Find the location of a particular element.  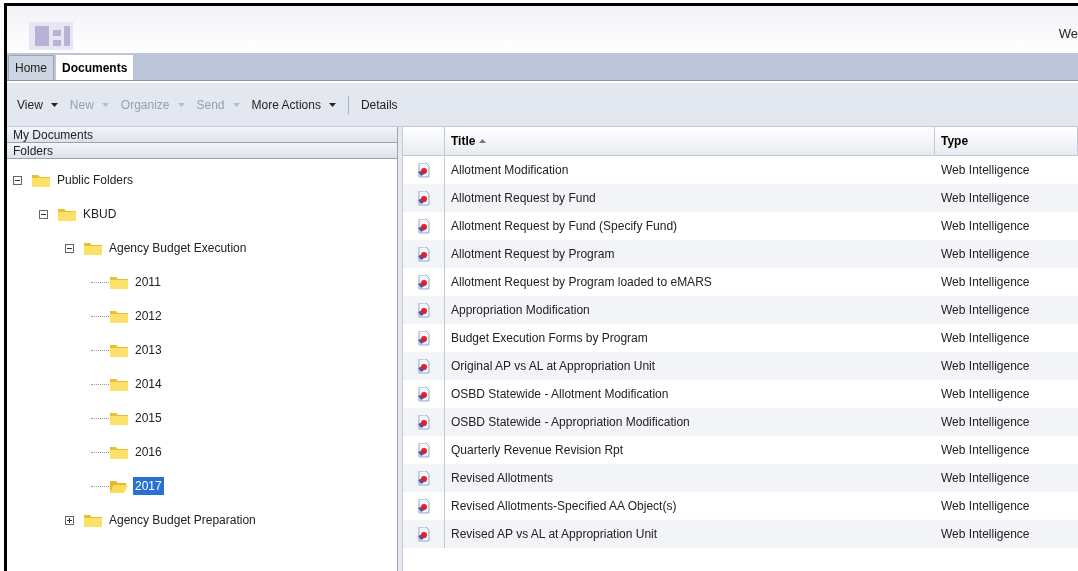

tree-item: 2016 is located at coordinates (148, 452).